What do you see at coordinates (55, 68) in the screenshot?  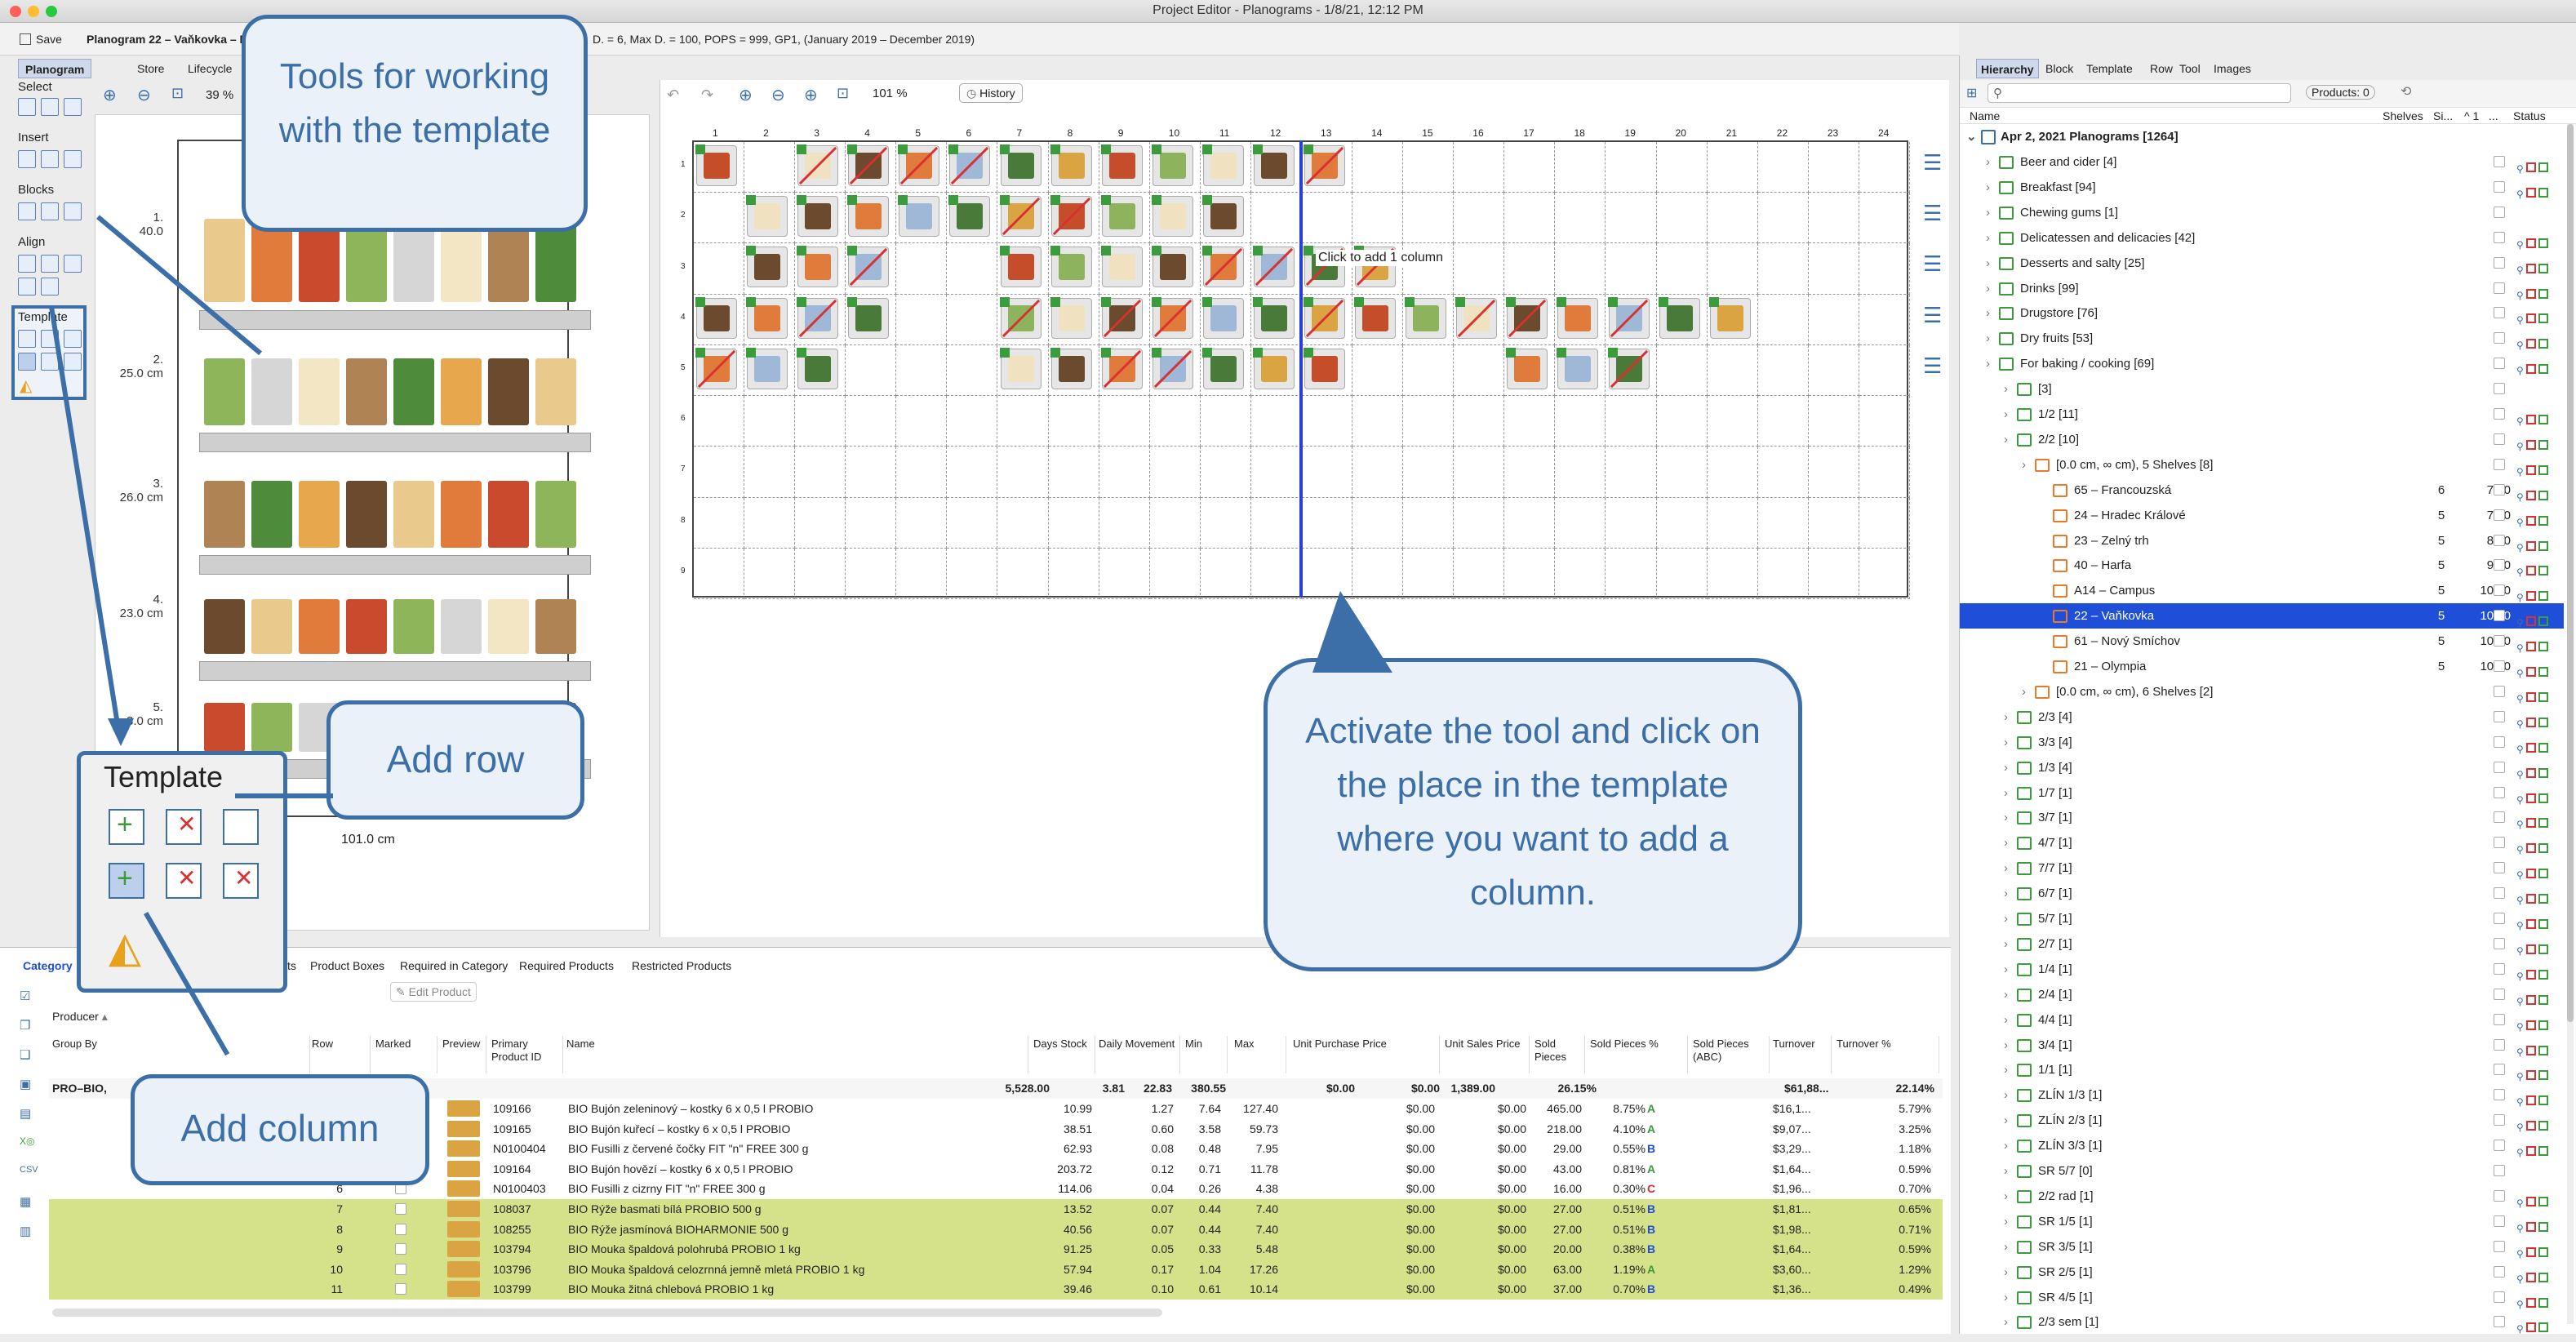 I see `tab-planogram: Planogram` at bounding box center [55, 68].